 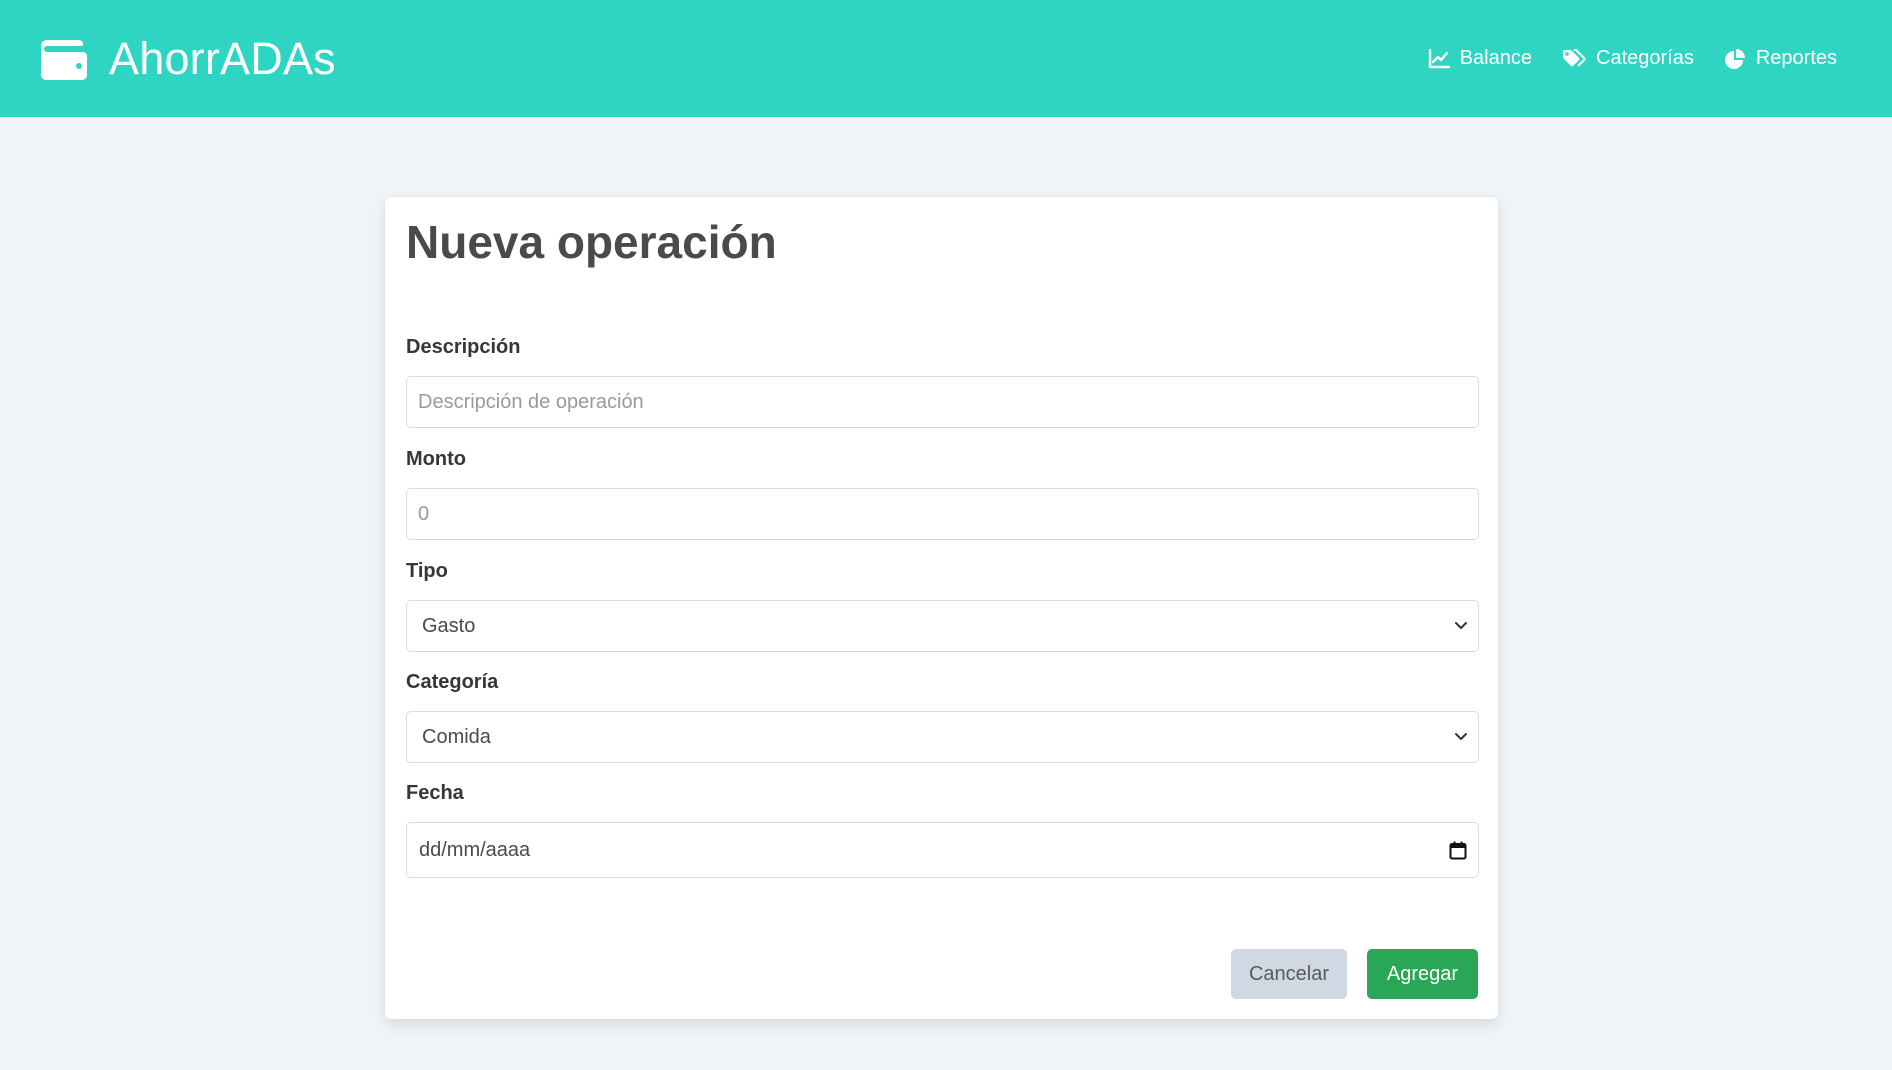 I want to click on pie-chart-icon, so click(x=1735, y=59).